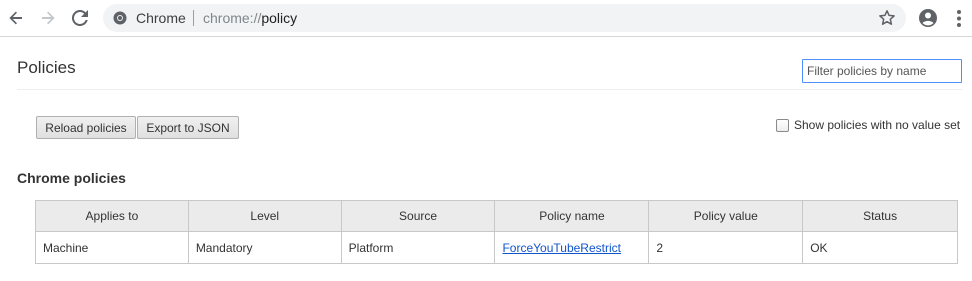  Describe the element at coordinates (880, 216) in the screenshot. I see `column-header: Status` at that location.